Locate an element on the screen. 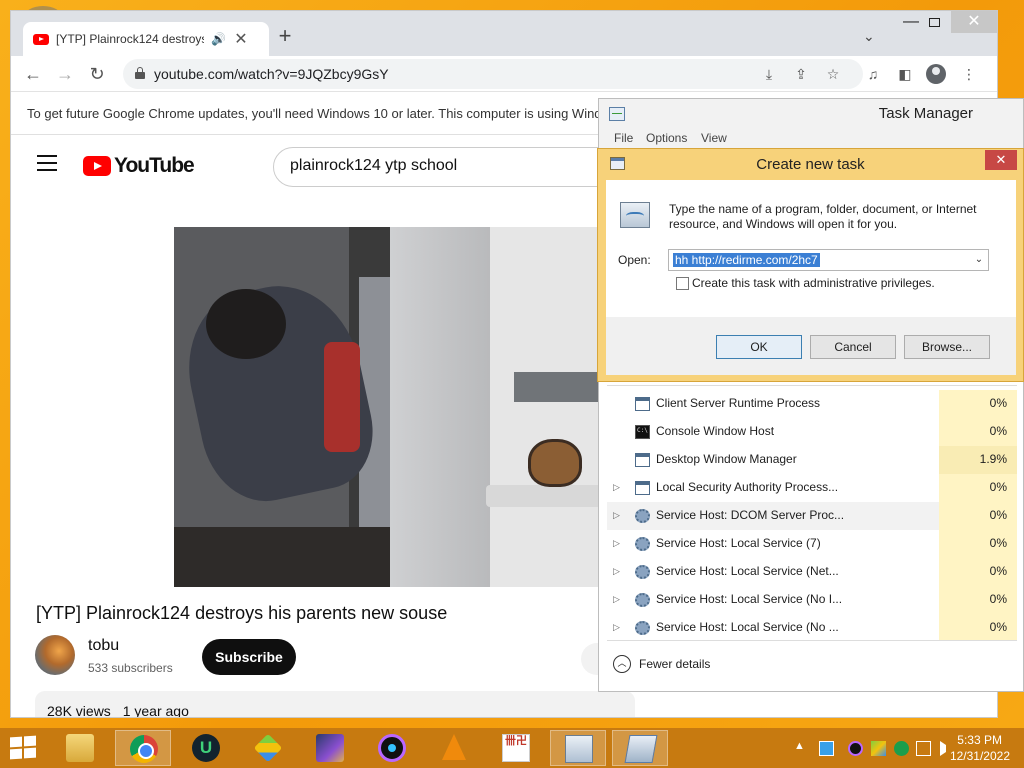 This screenshot has height=768, width=1024. taskbar-vlc is located at coordinates (454, 748).